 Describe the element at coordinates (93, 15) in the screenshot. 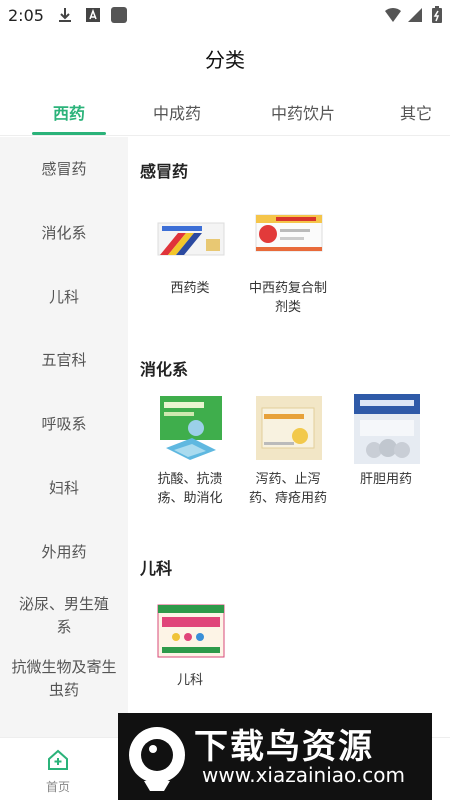

I see `app-notification-icon` at that location.